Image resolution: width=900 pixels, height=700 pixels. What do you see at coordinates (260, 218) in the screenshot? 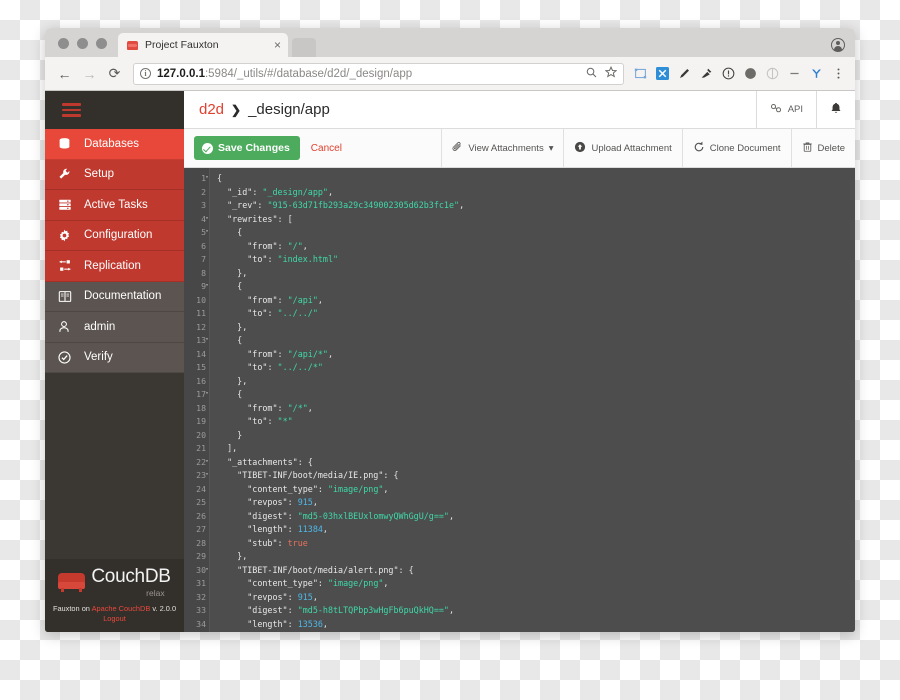
I see `code-line: "rewrites": [` at bounding box center [260, 218].